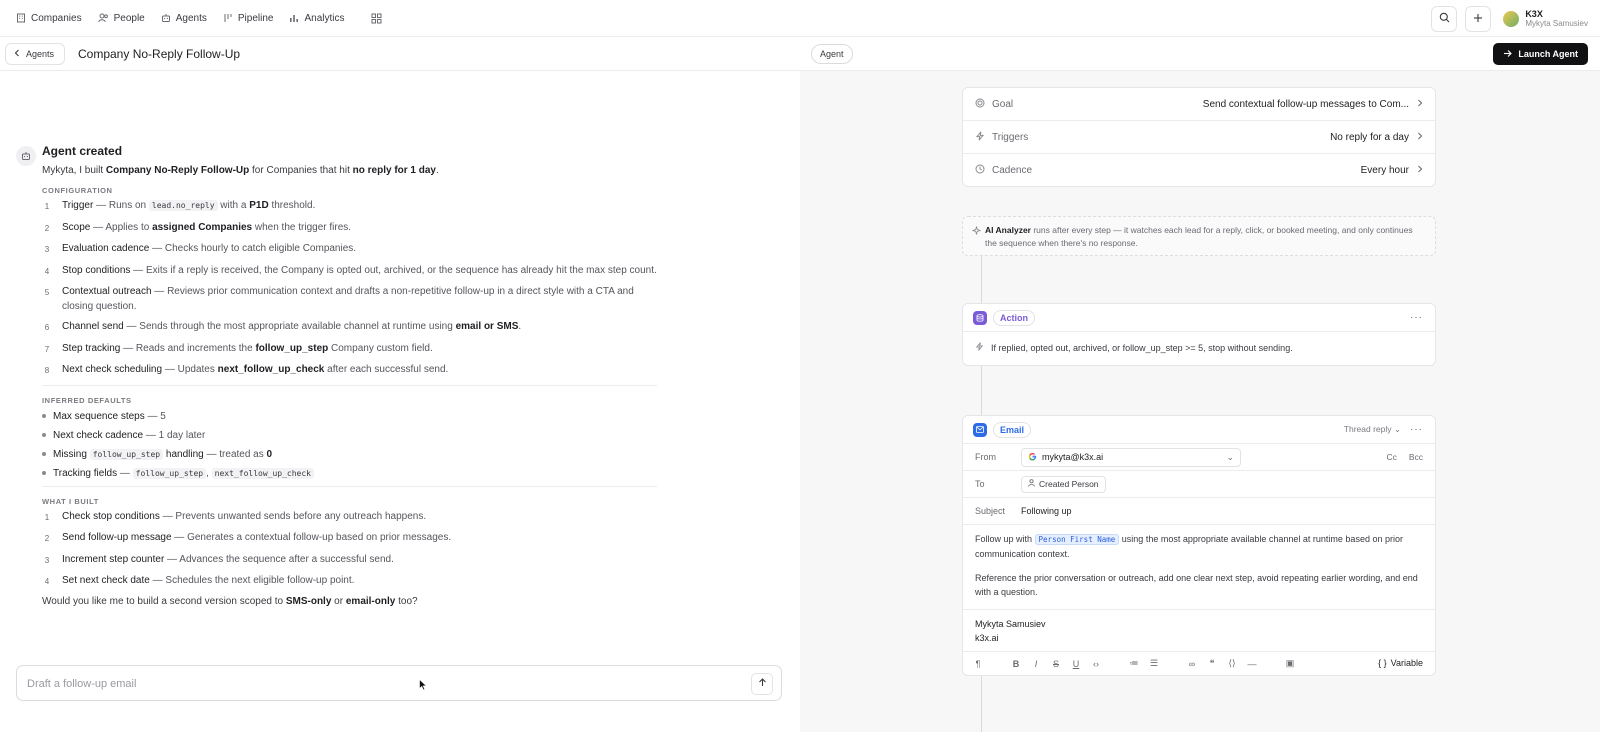  I want to click on nav-item-label: Analytics, so click(324, 18).